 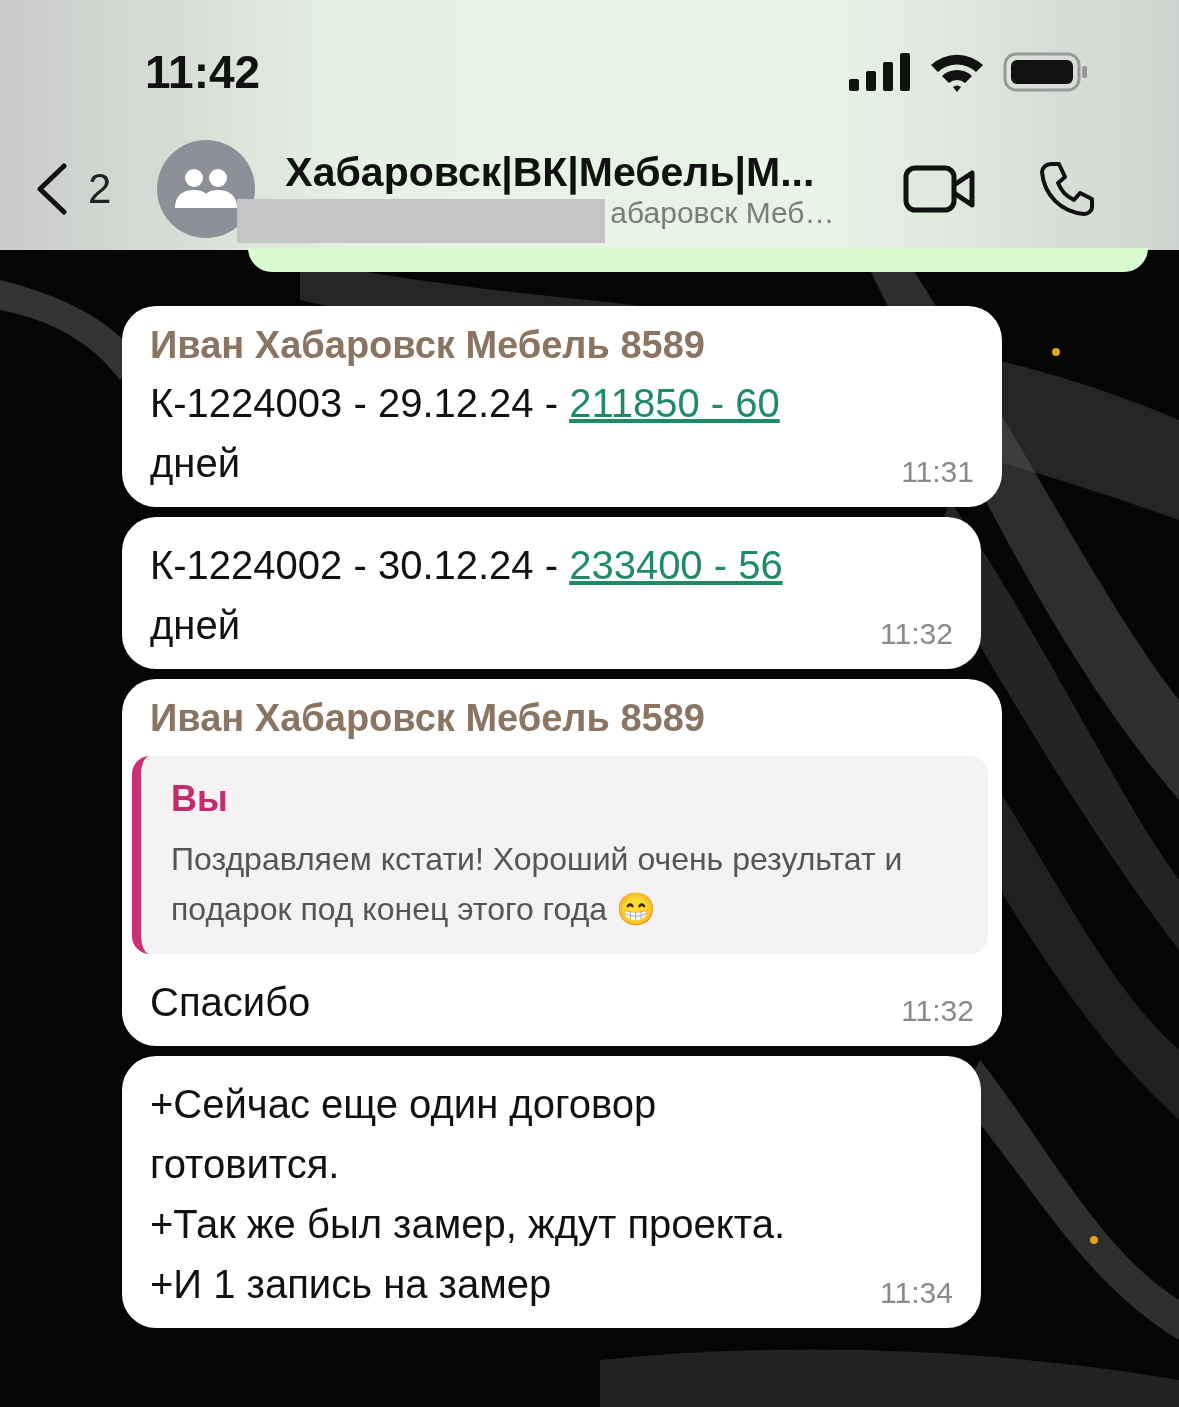 What do you see at coordinates (468, 1194) in the screenshot?
I see `message-text: +Сейчас еще один договор готовится. +Так же был замер, ждут проекта. +И 1 запись на замер` at bounding box center [468, 1194].